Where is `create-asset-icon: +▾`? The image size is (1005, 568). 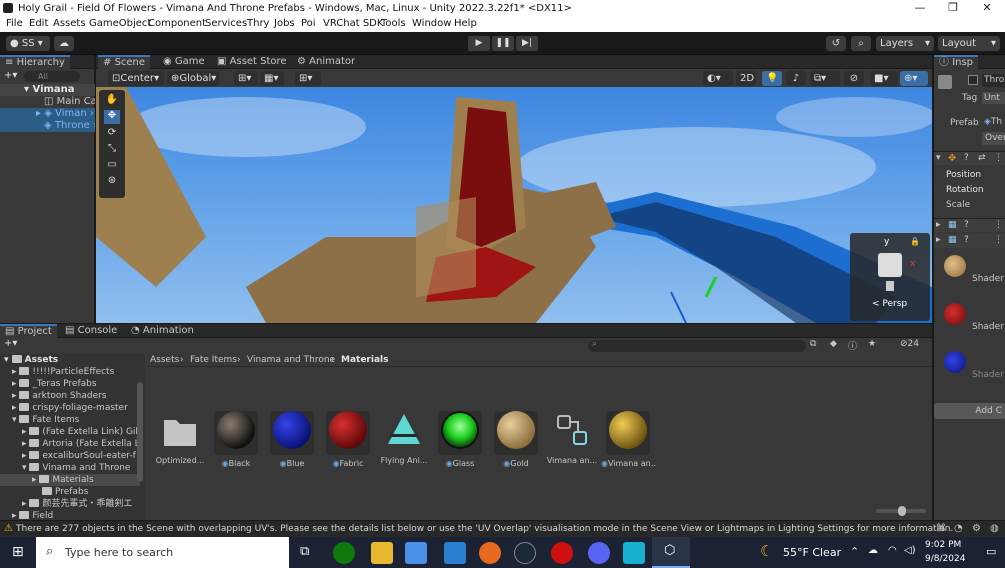
create-asset-icon: +▾ is located at coordinates (10, 343).